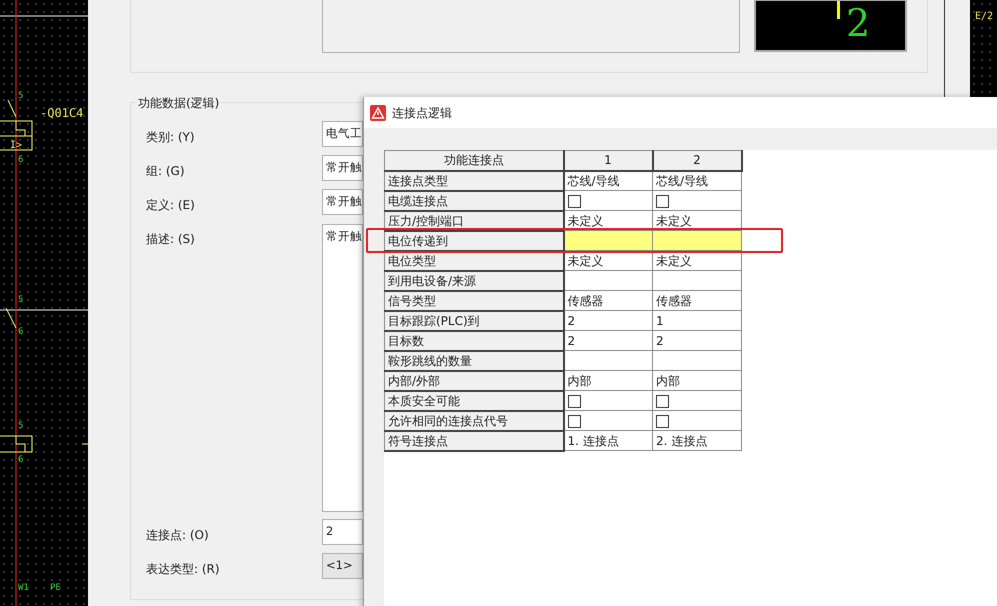  Describe the element at coordinates (474, 400) in the screenshot. I see `row-label: 本质安全可能` at that location.